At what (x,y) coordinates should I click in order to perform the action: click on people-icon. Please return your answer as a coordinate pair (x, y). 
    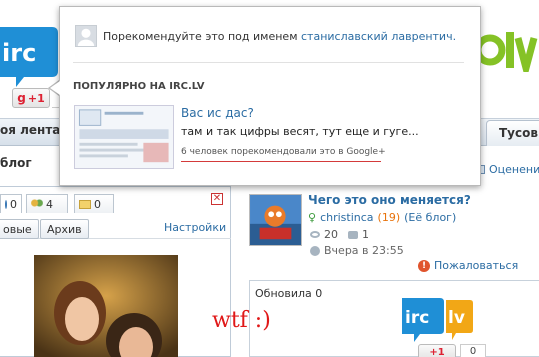
    Looking at the image, I should click on (37, 204).